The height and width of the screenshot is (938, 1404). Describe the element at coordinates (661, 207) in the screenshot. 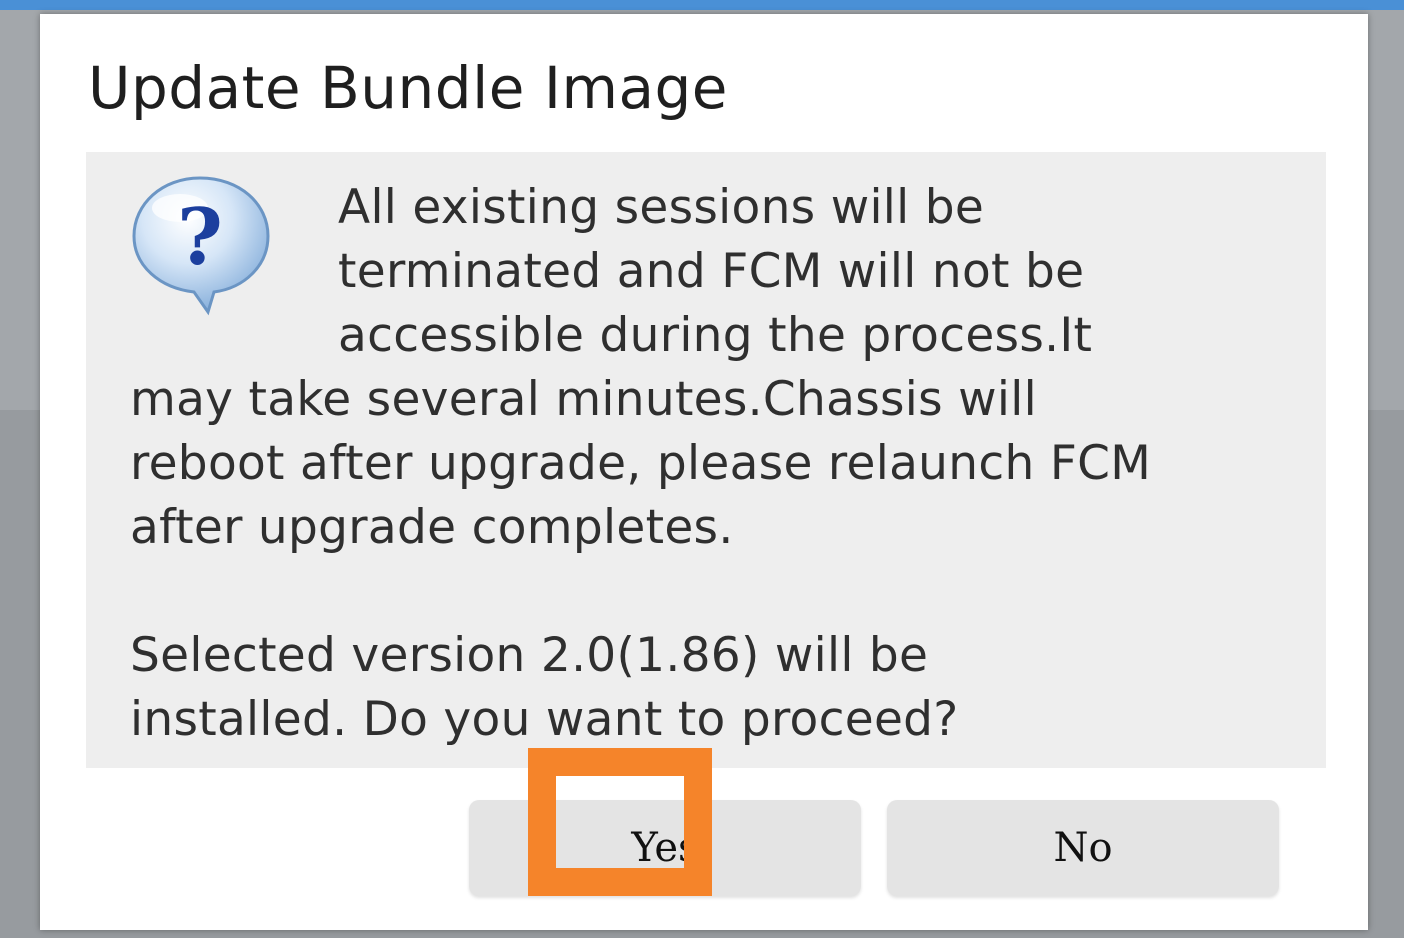

I see `message-line: All existing sessions will be` at that location.